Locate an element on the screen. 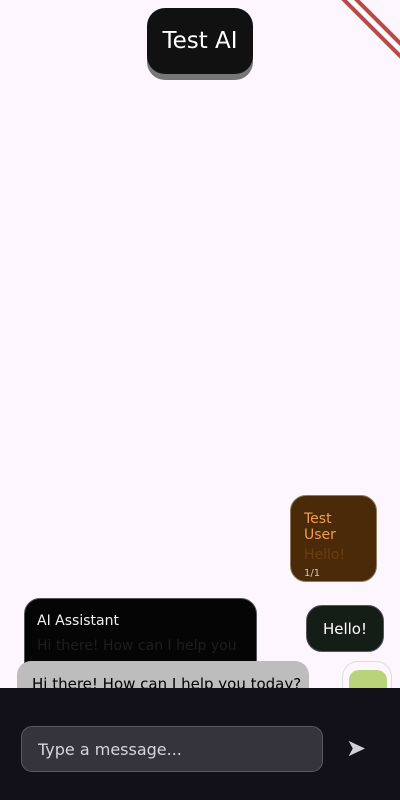 The height and width of the screenshot is (800, 400). user-name-label: Test User is located at coordinates (320, 527).